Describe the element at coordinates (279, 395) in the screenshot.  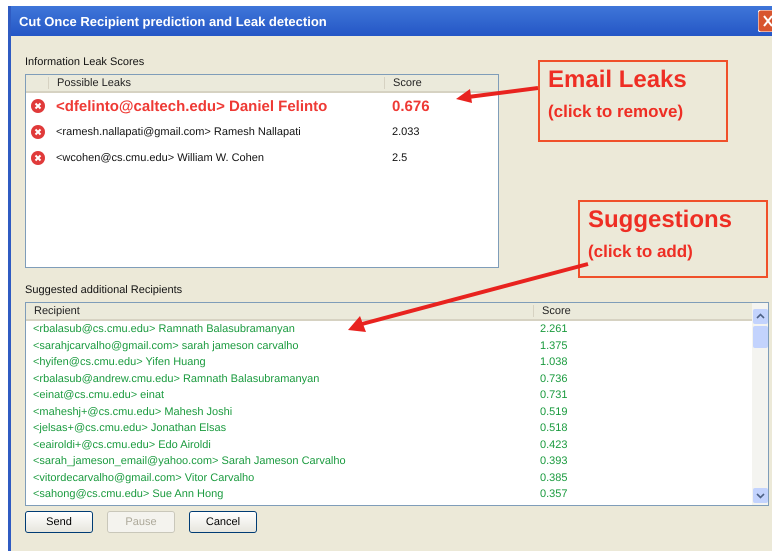
I see `table-cell: <einat@cs.cmu.edu> einat` at that location.